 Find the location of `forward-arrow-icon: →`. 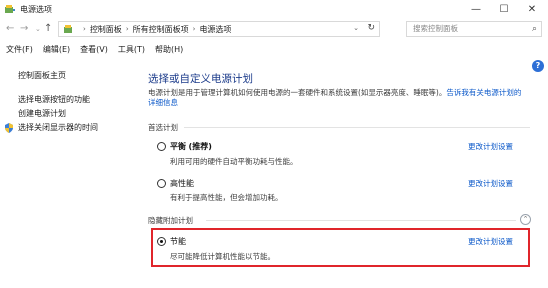

forward-arrow-icon: → is located at coordinates (24, 29).